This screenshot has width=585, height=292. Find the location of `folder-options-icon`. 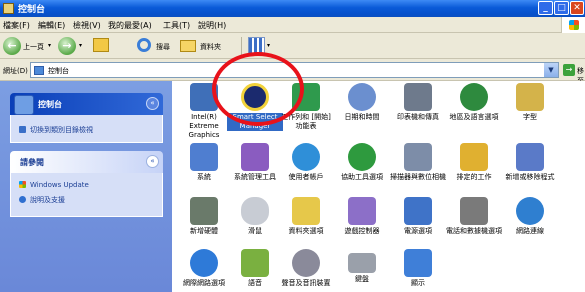

folder-options-icon is located at coordinates (306, 211).